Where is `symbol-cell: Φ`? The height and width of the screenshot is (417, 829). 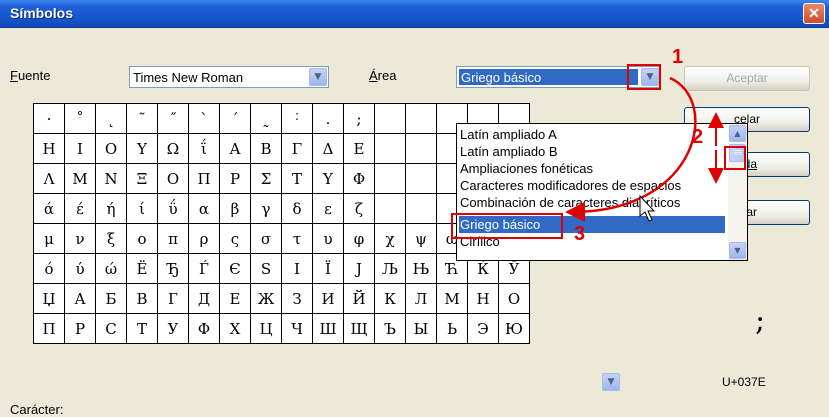 symbol-cell: Φ is located at coordinates (359, 179).